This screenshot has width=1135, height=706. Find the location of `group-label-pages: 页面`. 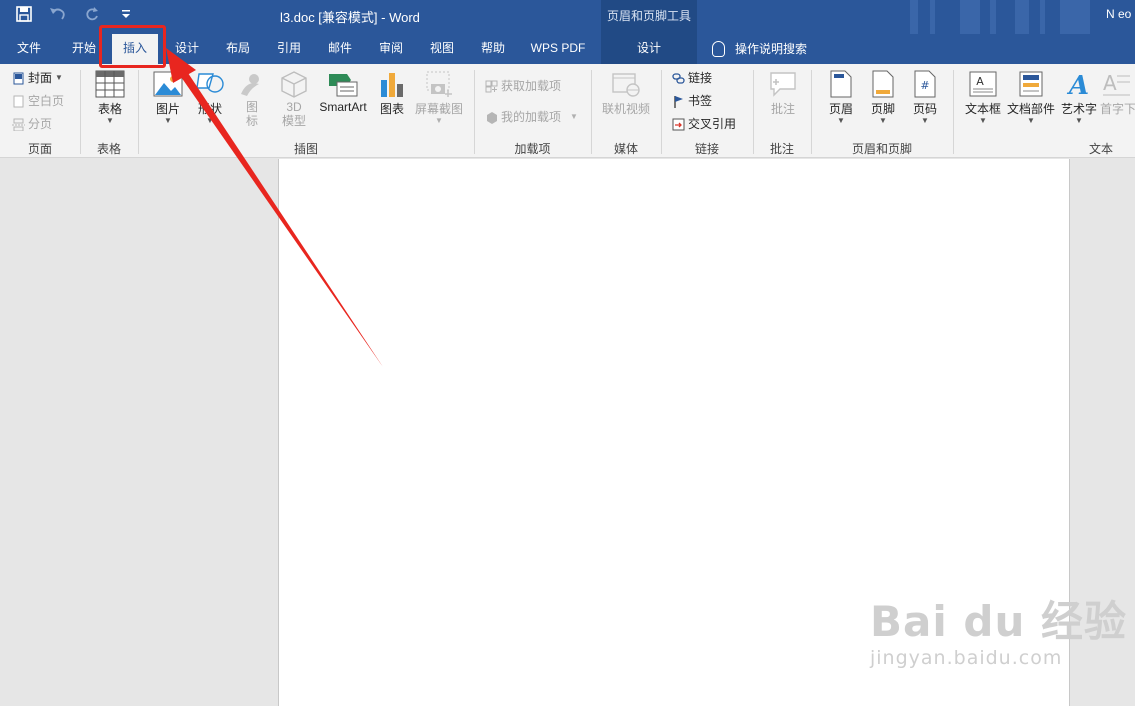

group-label-pages: 页面 is located at coordinates (39, 149).